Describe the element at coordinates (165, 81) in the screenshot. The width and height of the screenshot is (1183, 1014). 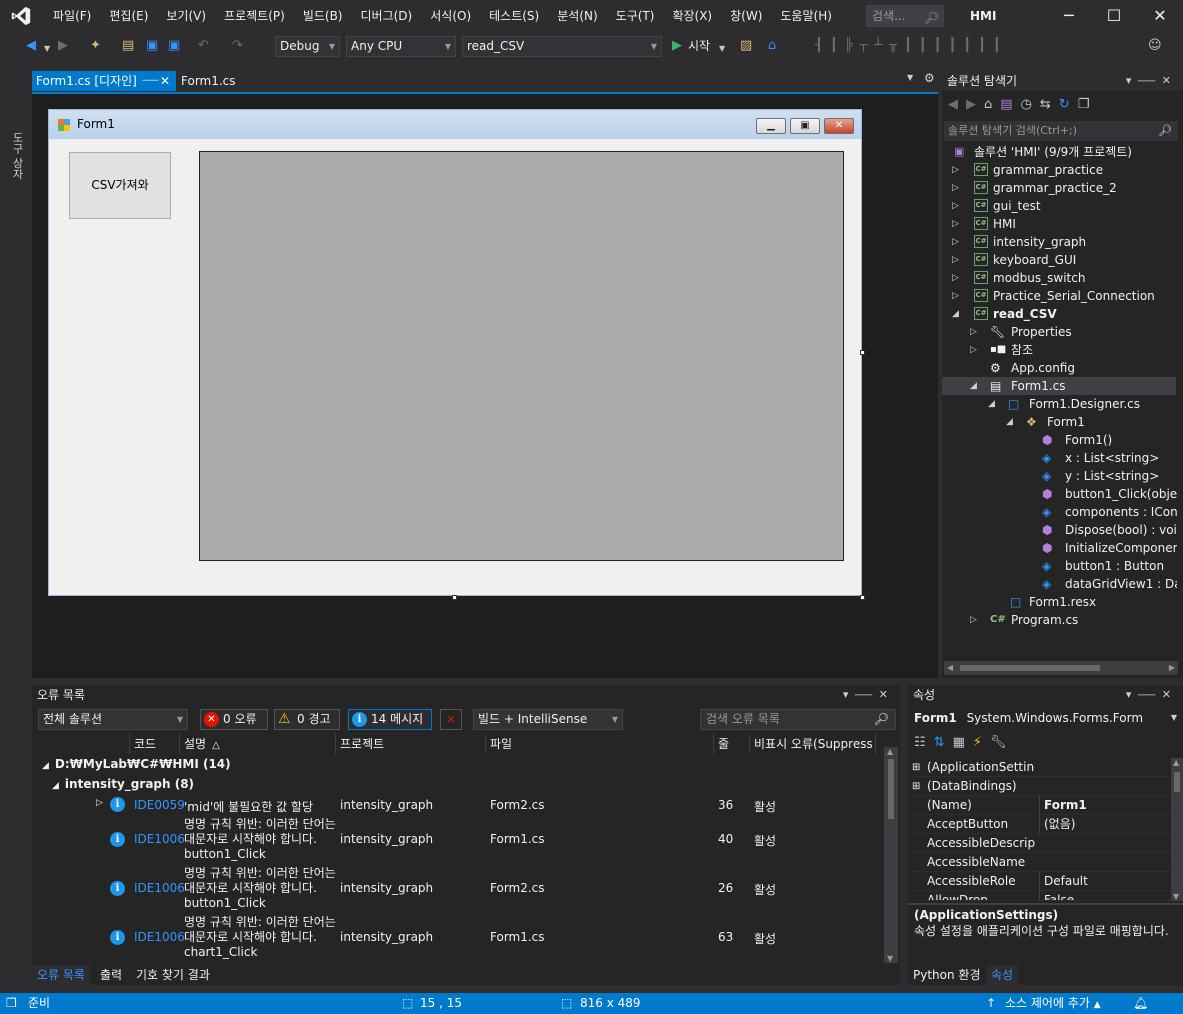
I see `close-tab-icon: ✕` at that location.